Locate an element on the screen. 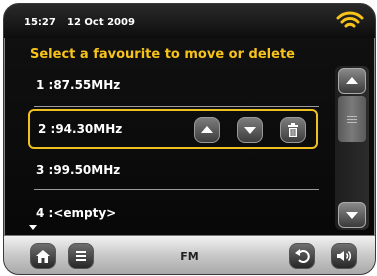 This screenshot has width=377, height=276. move-down-button is located at coordinates (250, 130).